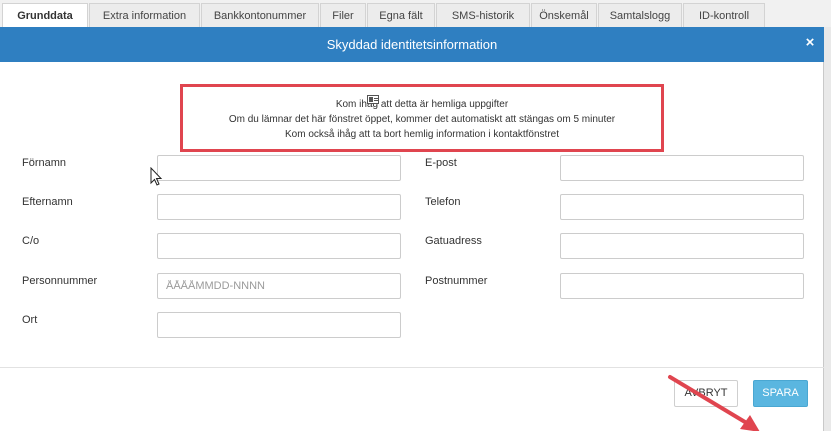 Image resolution: width=831 pixels, height=431 pixels. I want to click on epost-label: E-post, so click(441, 163).